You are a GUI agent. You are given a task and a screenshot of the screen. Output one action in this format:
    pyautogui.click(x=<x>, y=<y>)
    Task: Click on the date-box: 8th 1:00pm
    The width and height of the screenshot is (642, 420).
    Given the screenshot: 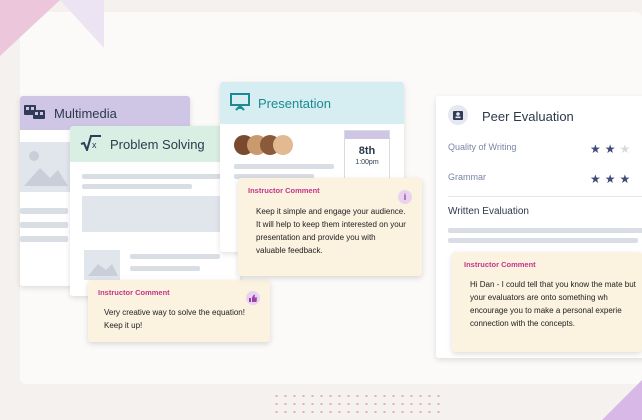 What is the action you would take?
    pyautogui.click(x=367, y=155)
    